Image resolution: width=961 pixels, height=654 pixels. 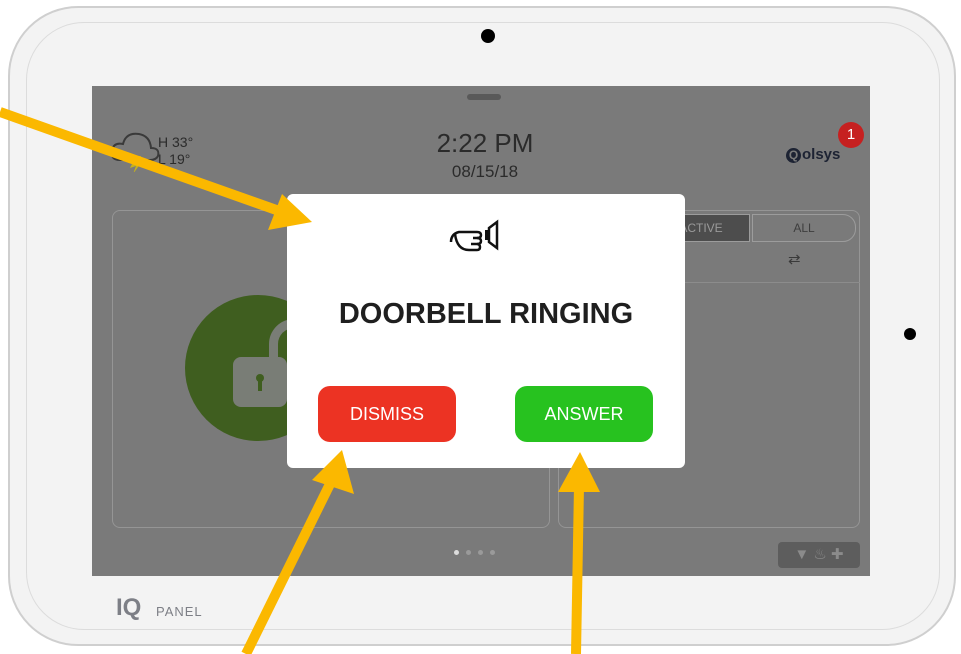 I want to click on clock-date: 08/15/18, so click(x=485, y=171).